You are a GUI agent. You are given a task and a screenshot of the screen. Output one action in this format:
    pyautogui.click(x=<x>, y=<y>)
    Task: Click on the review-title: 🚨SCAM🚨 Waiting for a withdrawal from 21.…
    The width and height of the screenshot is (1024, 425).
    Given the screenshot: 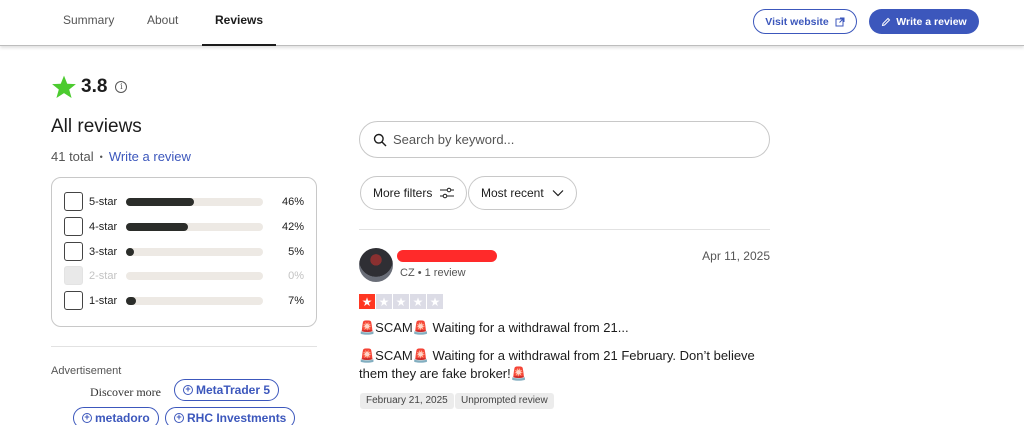 What is the action you would take?
    pyautogui.click(x=494, y=328)
    